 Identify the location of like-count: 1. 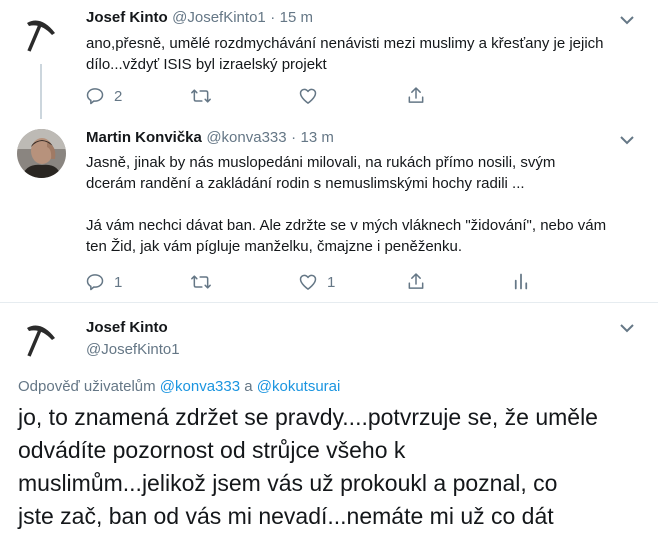
(331, 282).